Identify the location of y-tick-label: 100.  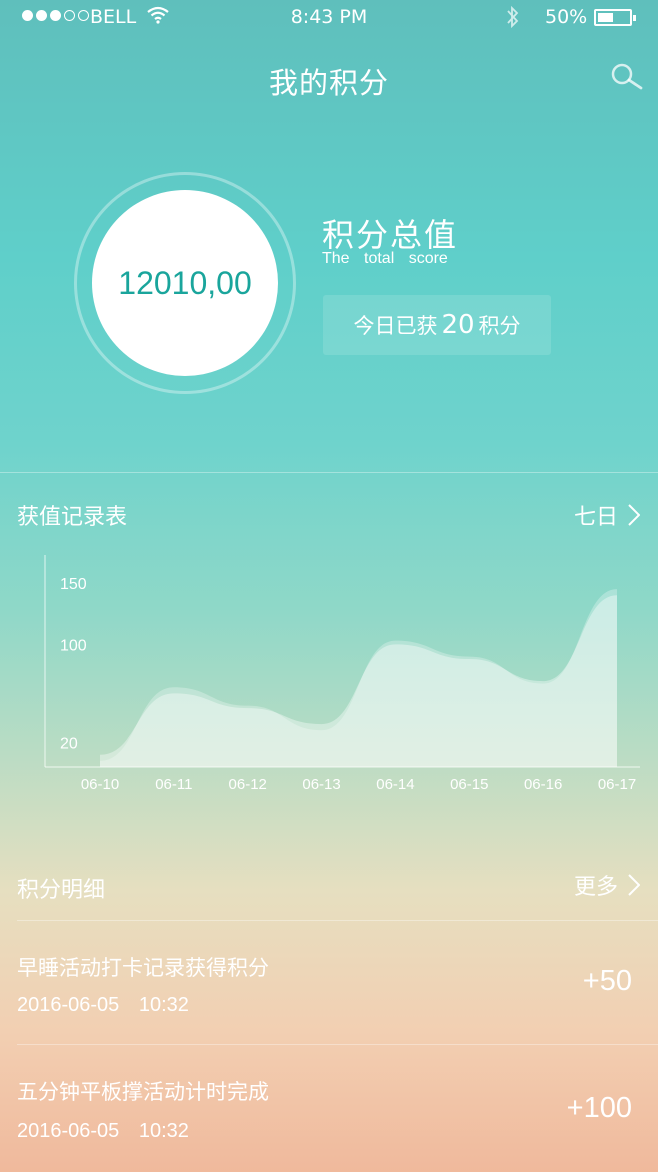
(73, 645).